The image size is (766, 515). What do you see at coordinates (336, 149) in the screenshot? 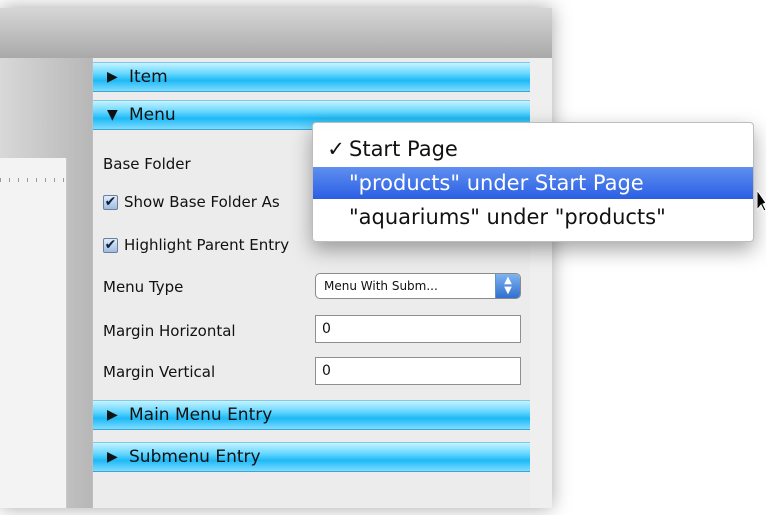
I see `checkmark-icon: ✓` at bounding box center [336, 149].